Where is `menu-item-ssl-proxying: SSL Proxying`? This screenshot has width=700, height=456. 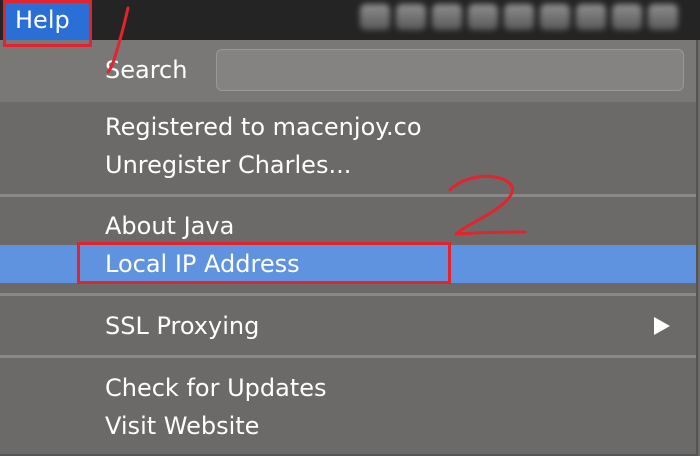
menu-item-ssl-proxying: SSL Proxying is located at coordinates (348, 326).